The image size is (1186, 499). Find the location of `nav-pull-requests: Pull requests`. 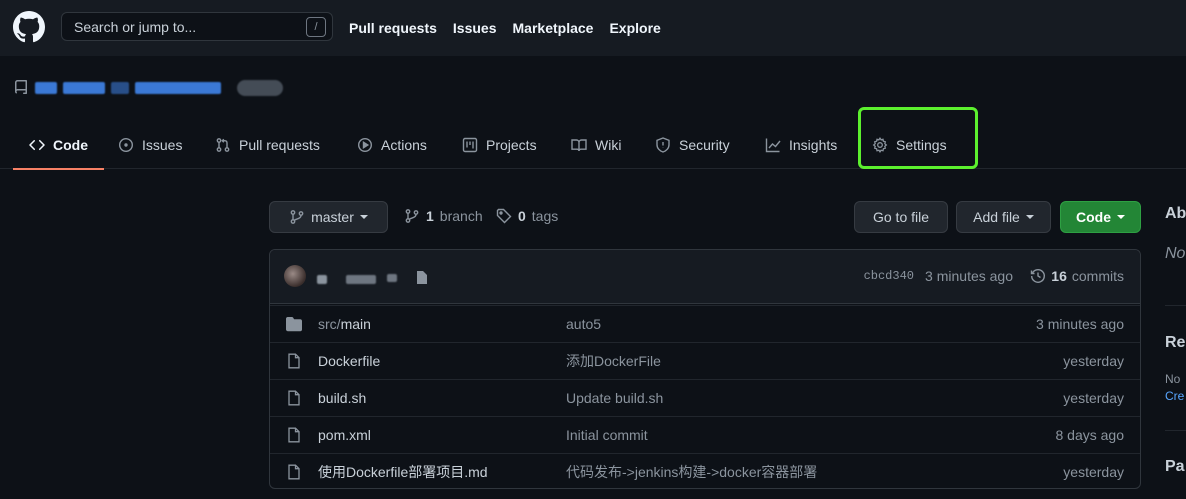

nav-pull-requests: Pull requests is located at coordinates (393, 28).